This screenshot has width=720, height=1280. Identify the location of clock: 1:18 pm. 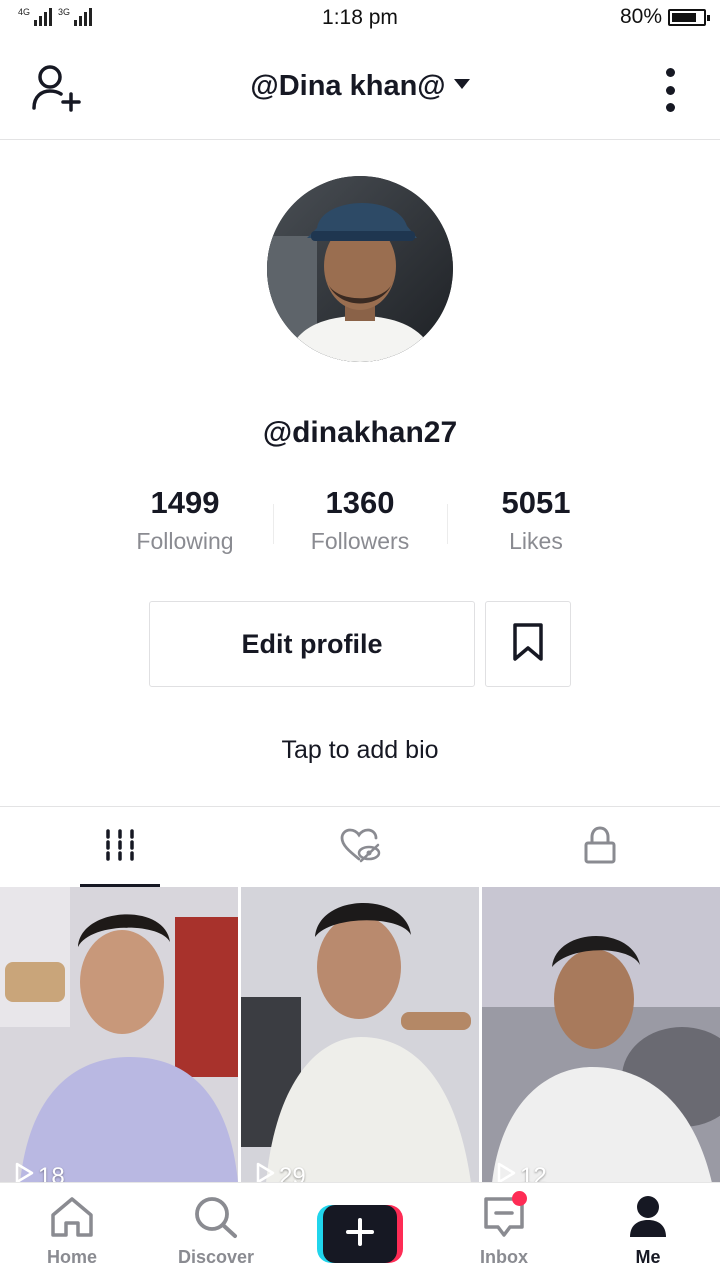
(360, 17).